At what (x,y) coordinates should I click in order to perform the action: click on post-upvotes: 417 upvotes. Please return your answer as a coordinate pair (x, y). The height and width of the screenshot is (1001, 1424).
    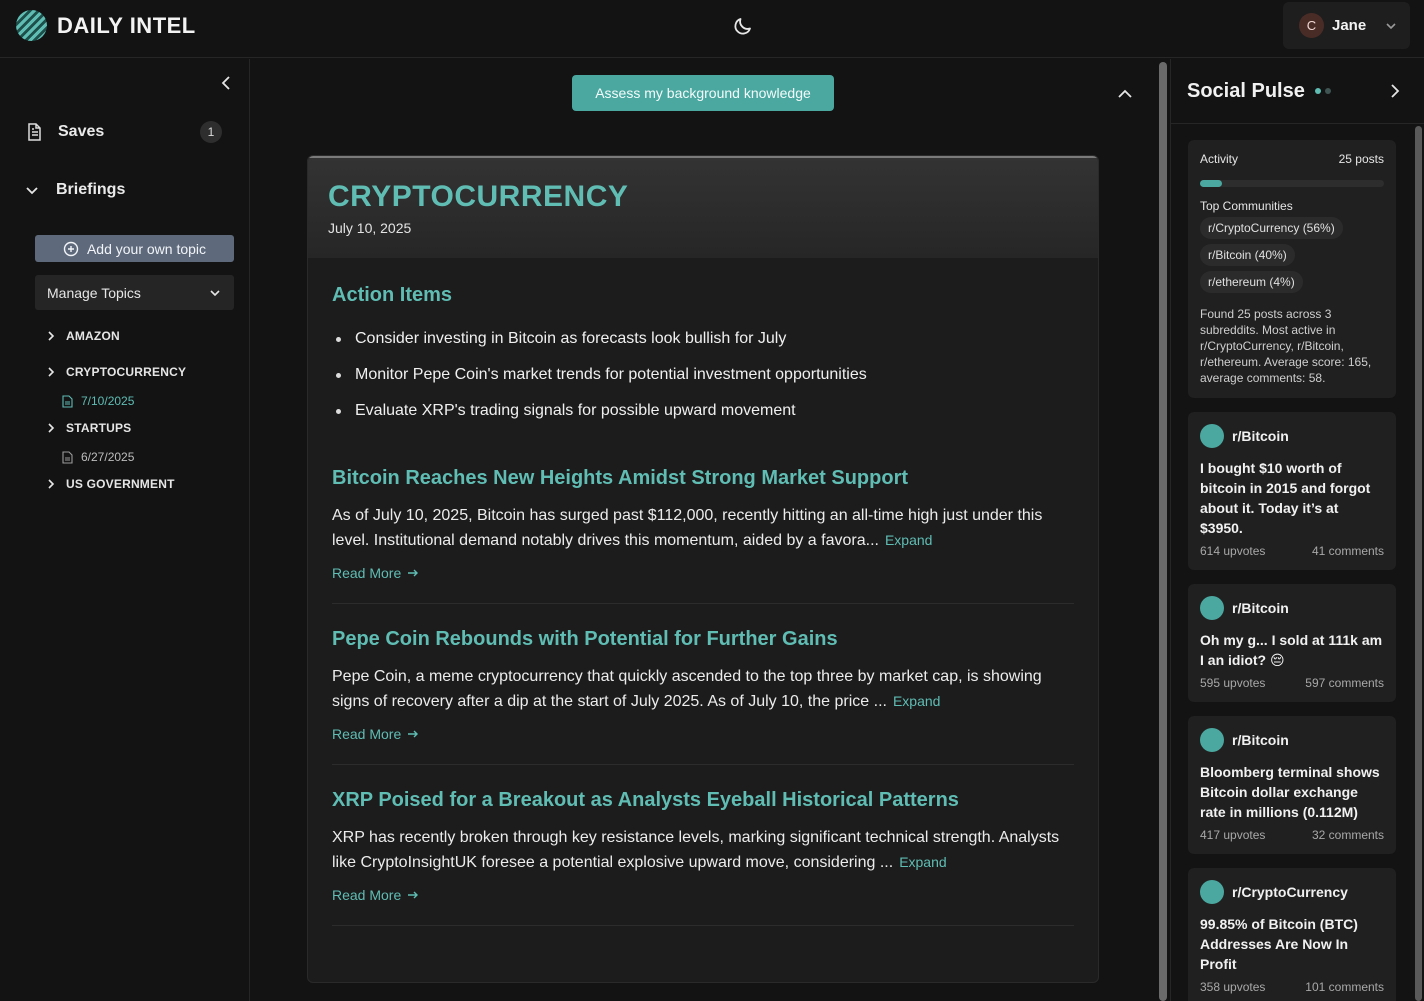
    Looking at the image, I should click on (1233, 835).